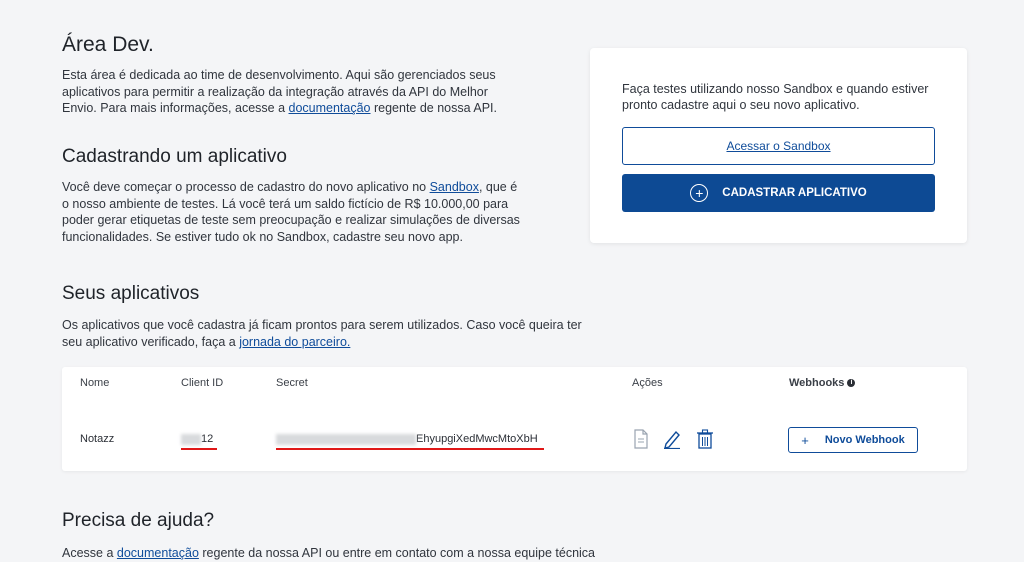 The width and height of the screenshot is (1024, 562). Describe the element at coordinates (647, 383) in the screenshot. I see `col-actions-header: Ações` at that location.